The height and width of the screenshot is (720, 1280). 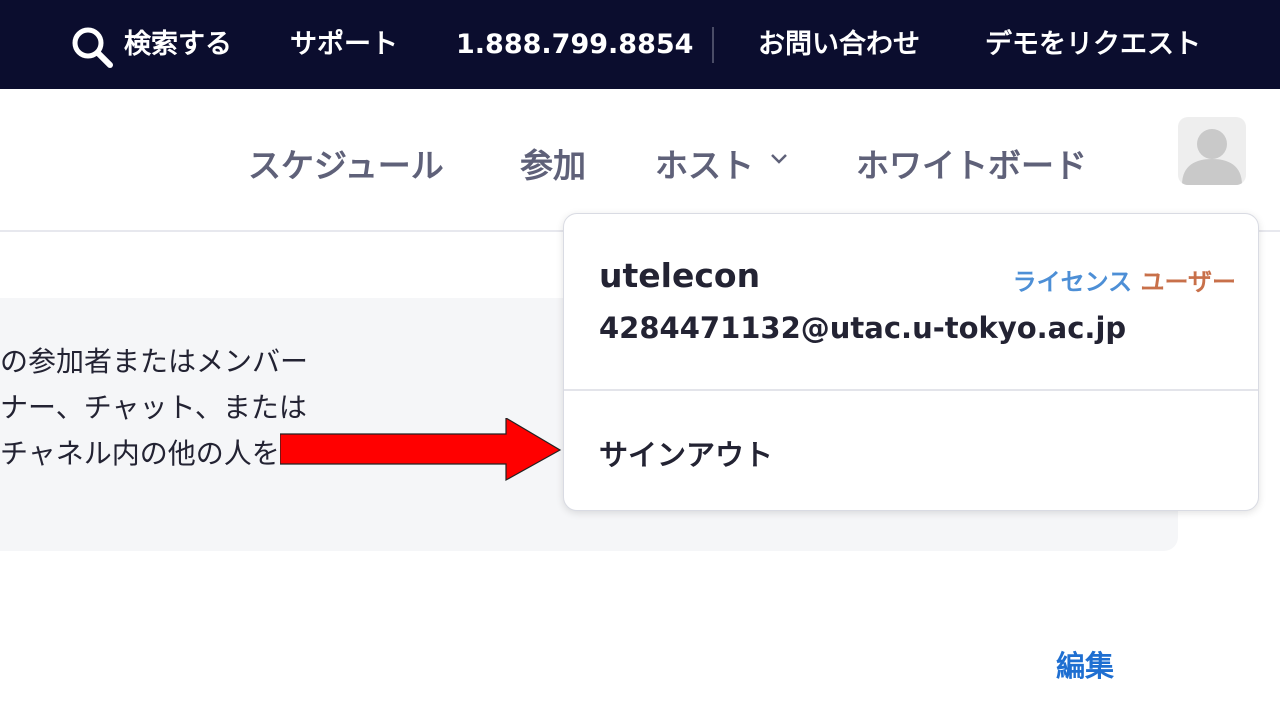 I want to click on nav-host: ホスト, so click(x=704, y=163).